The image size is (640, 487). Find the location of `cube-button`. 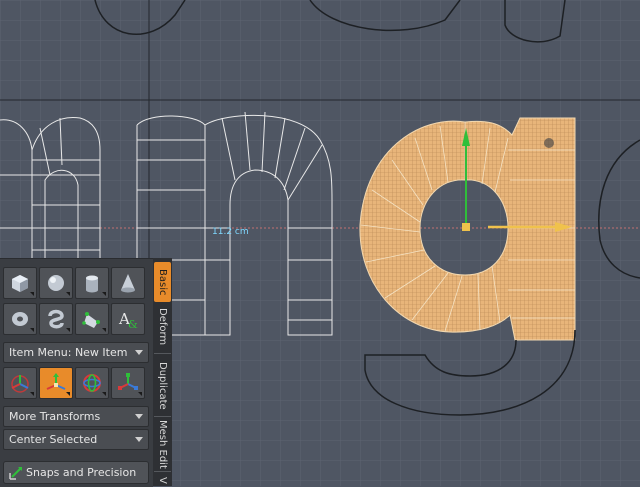

cube-button is located at coordinates (20, 283).